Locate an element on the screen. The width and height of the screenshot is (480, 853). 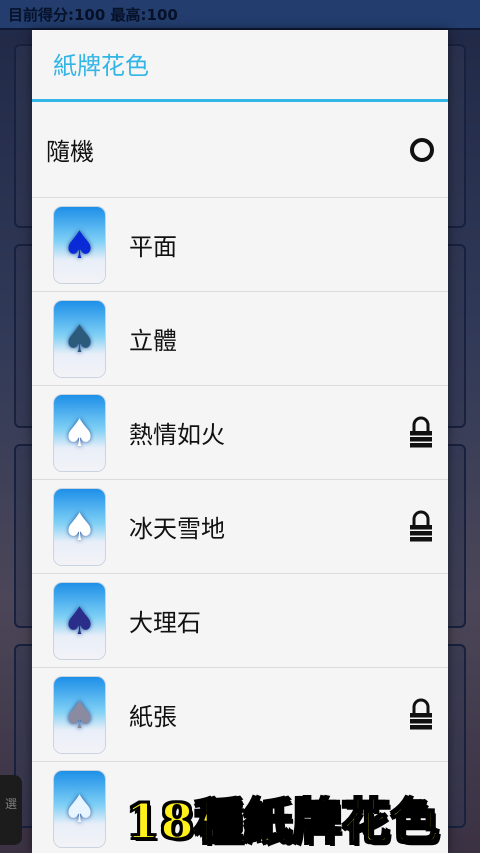
option-random-label: 隨機 is located at coordinates (70, 152).